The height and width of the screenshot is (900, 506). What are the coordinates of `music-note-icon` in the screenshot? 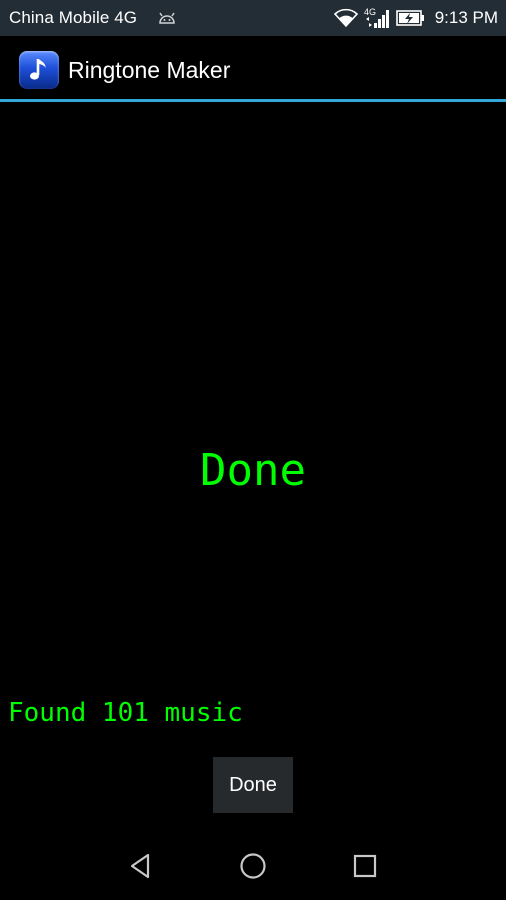 It's located at (38, 69).